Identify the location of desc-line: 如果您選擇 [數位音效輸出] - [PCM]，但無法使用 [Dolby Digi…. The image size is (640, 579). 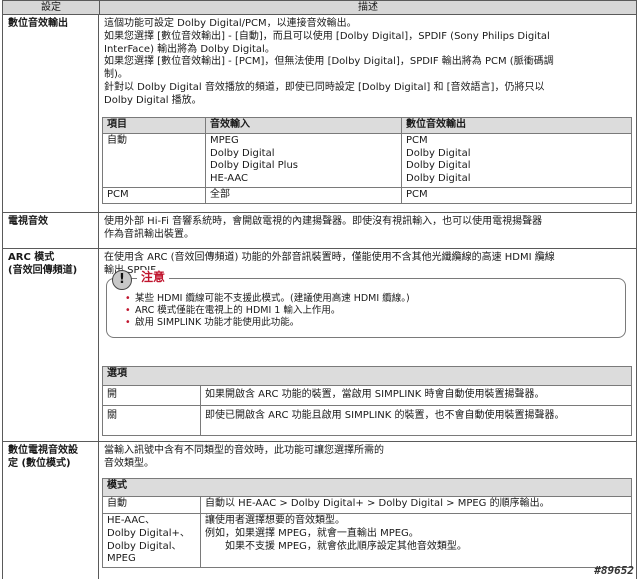
(329, 62).